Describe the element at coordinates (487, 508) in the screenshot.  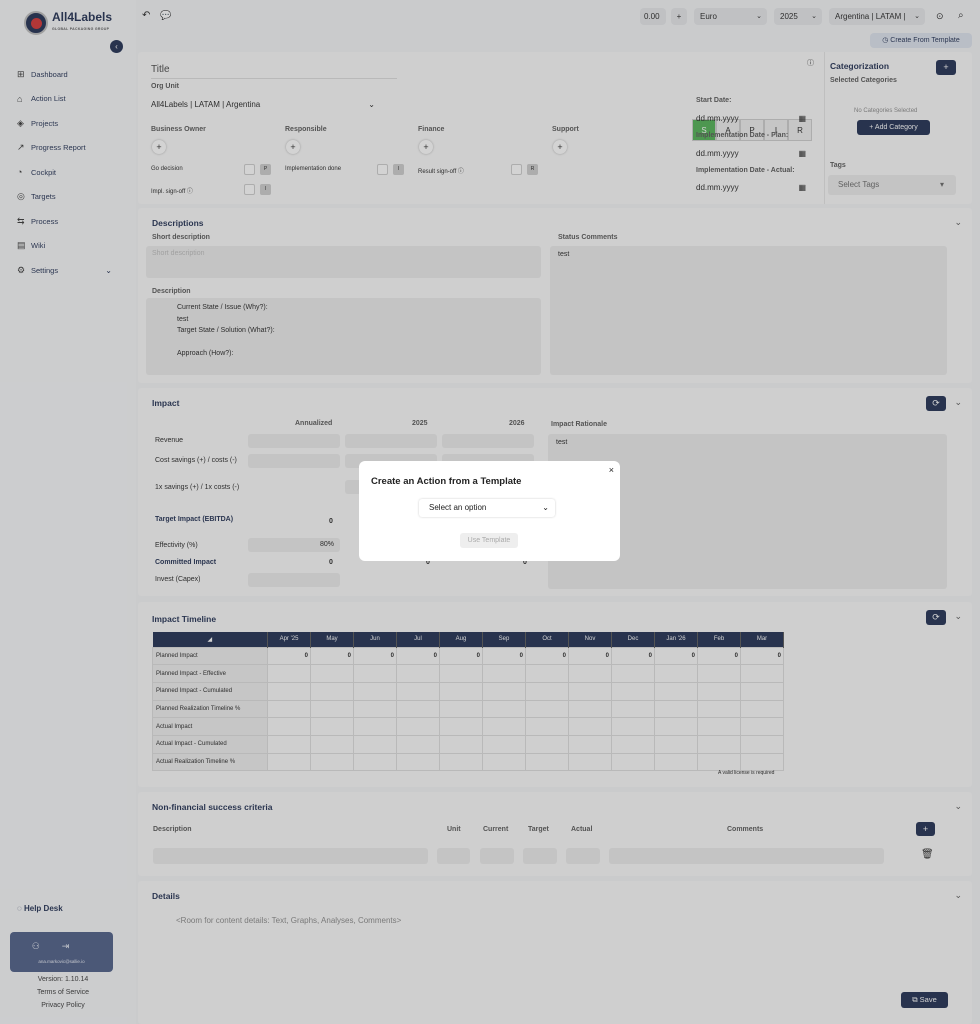
I see `template-select: Select an option ⌄` at that location.